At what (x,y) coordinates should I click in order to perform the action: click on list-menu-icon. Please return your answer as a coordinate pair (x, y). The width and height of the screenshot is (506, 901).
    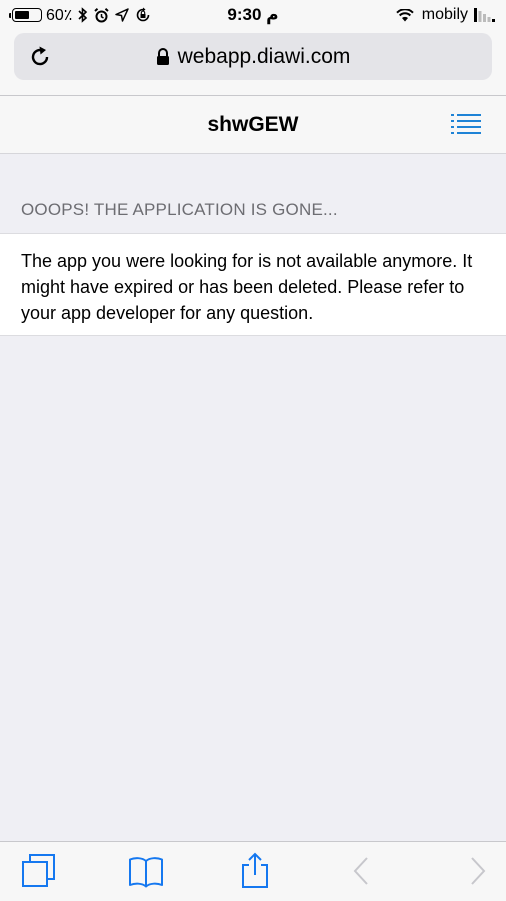
    Looking at the image, I should click on (466, 126).